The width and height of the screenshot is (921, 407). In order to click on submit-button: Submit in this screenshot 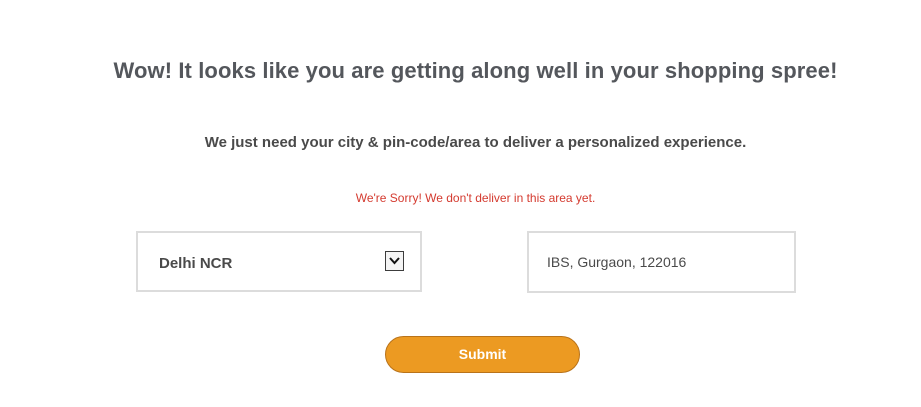, I will do `click(482, 354)`.